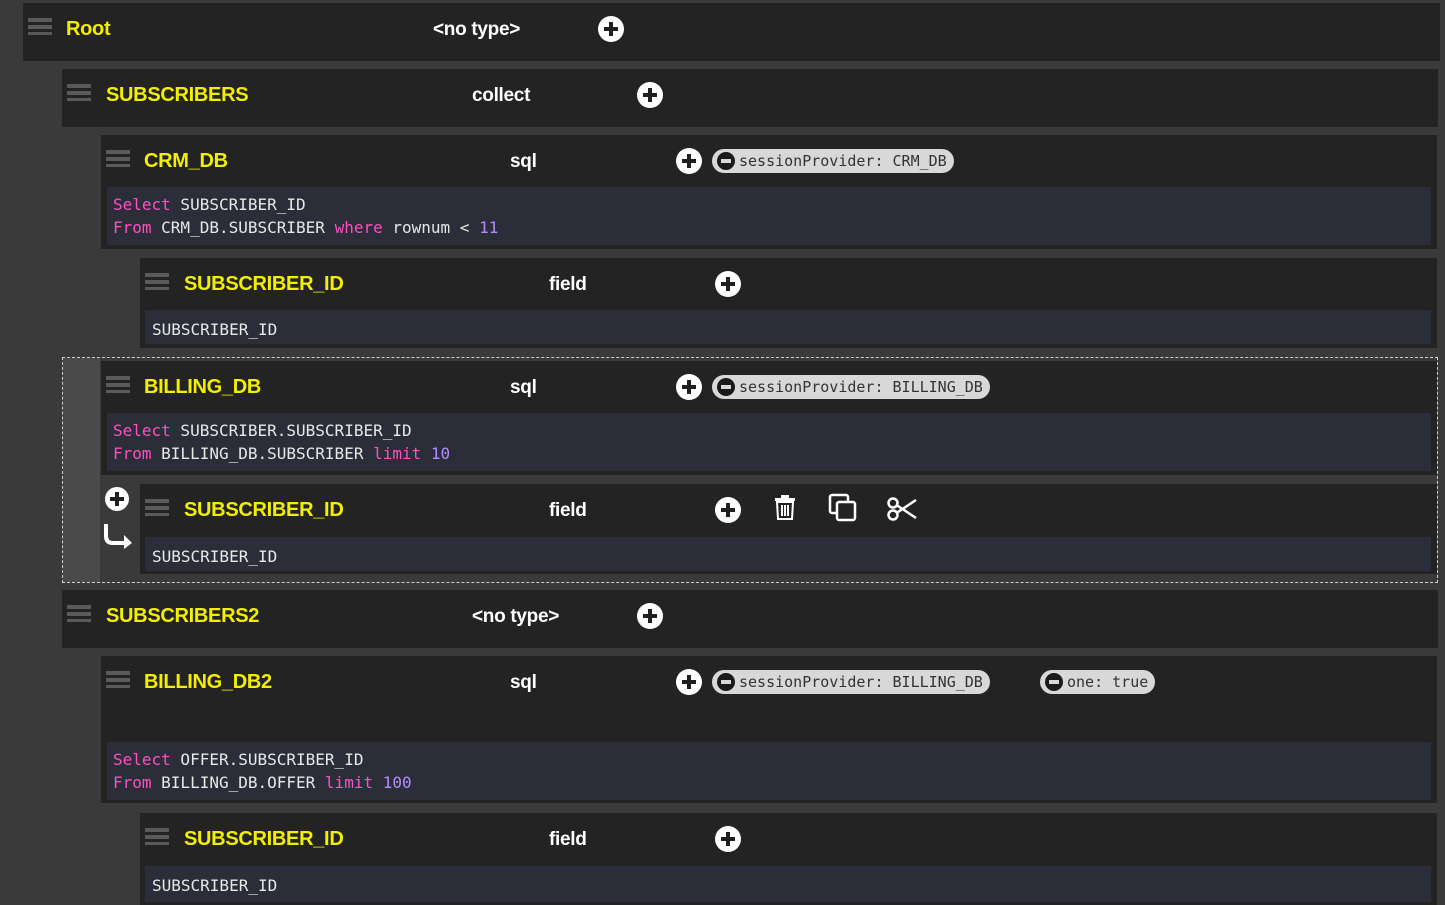 The height and width of the screenshot is (905, 1445). What do you see at coordinates (1098, 682) in the screenshot?
I see `one-option-pill: one: true` at bounding box center [1098, 682].